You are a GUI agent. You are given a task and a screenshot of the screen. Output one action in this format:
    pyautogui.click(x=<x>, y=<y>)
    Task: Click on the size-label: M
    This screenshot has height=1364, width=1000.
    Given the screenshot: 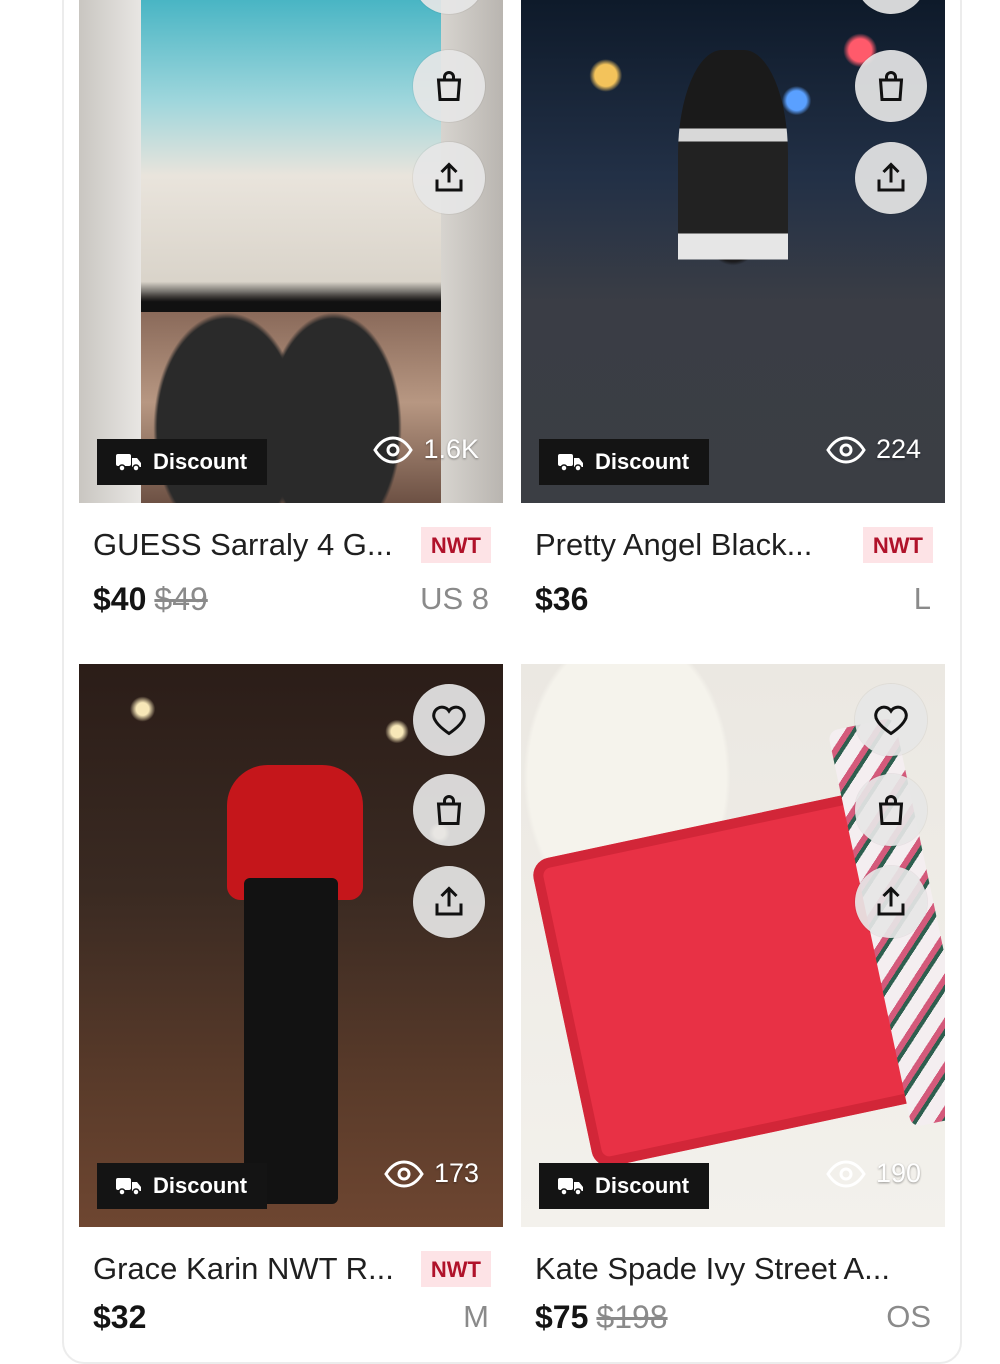 What is the action you would take?
    pyautogui.click(x=476, y=1316)
    